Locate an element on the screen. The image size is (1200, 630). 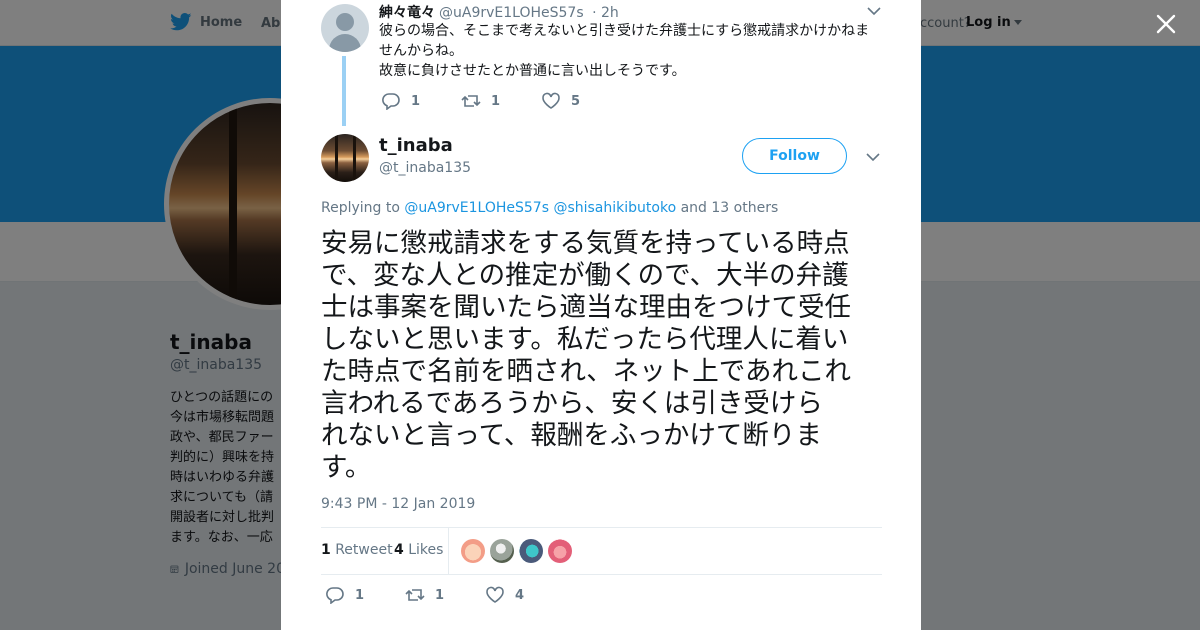
parent-author-name: 紳々竜々 is located at coordinates (407, 13).